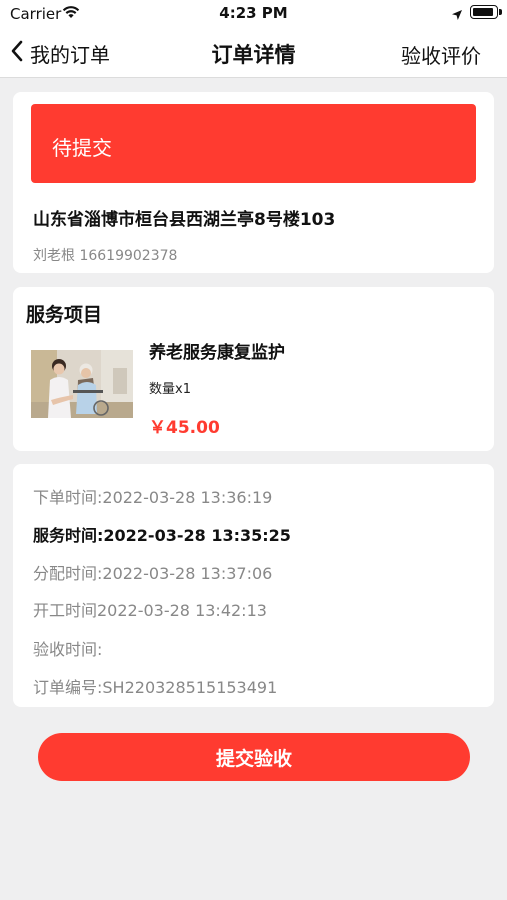 The image size is (507, 900). What do you see at coordinates (68, 649) in the screenshot?
I see `accept-time: 验收时间:` at bounding box center [68, 649].